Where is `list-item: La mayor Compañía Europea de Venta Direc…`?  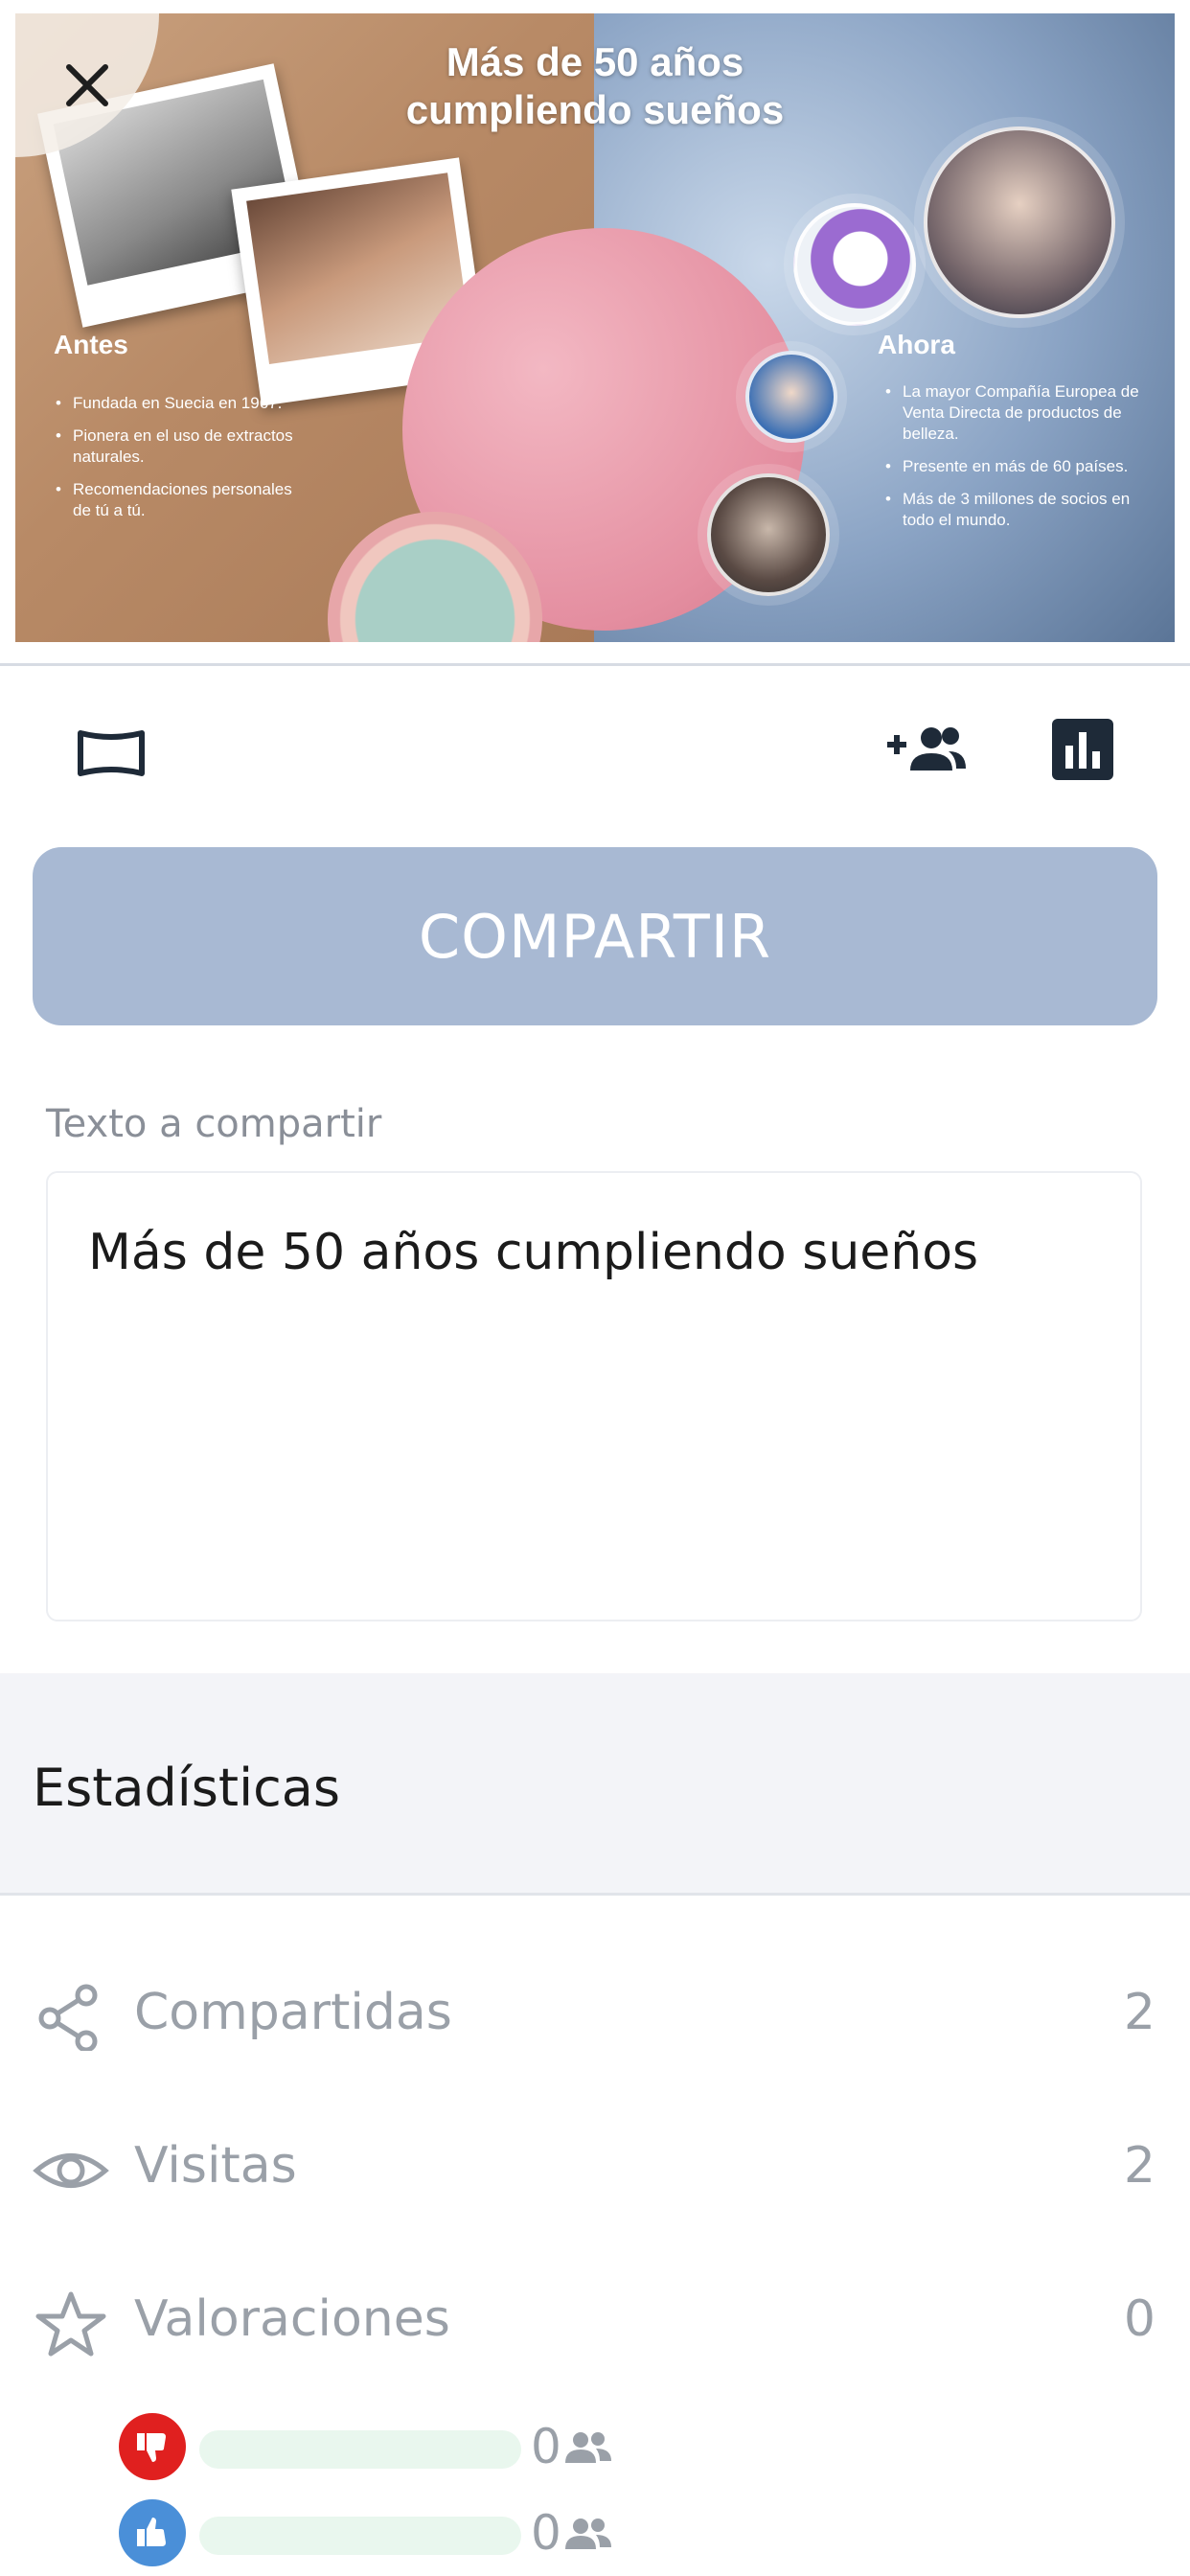
list-item: La mayor Compañía Europea de Venta Direc… is located at coordinates (1017, 413).